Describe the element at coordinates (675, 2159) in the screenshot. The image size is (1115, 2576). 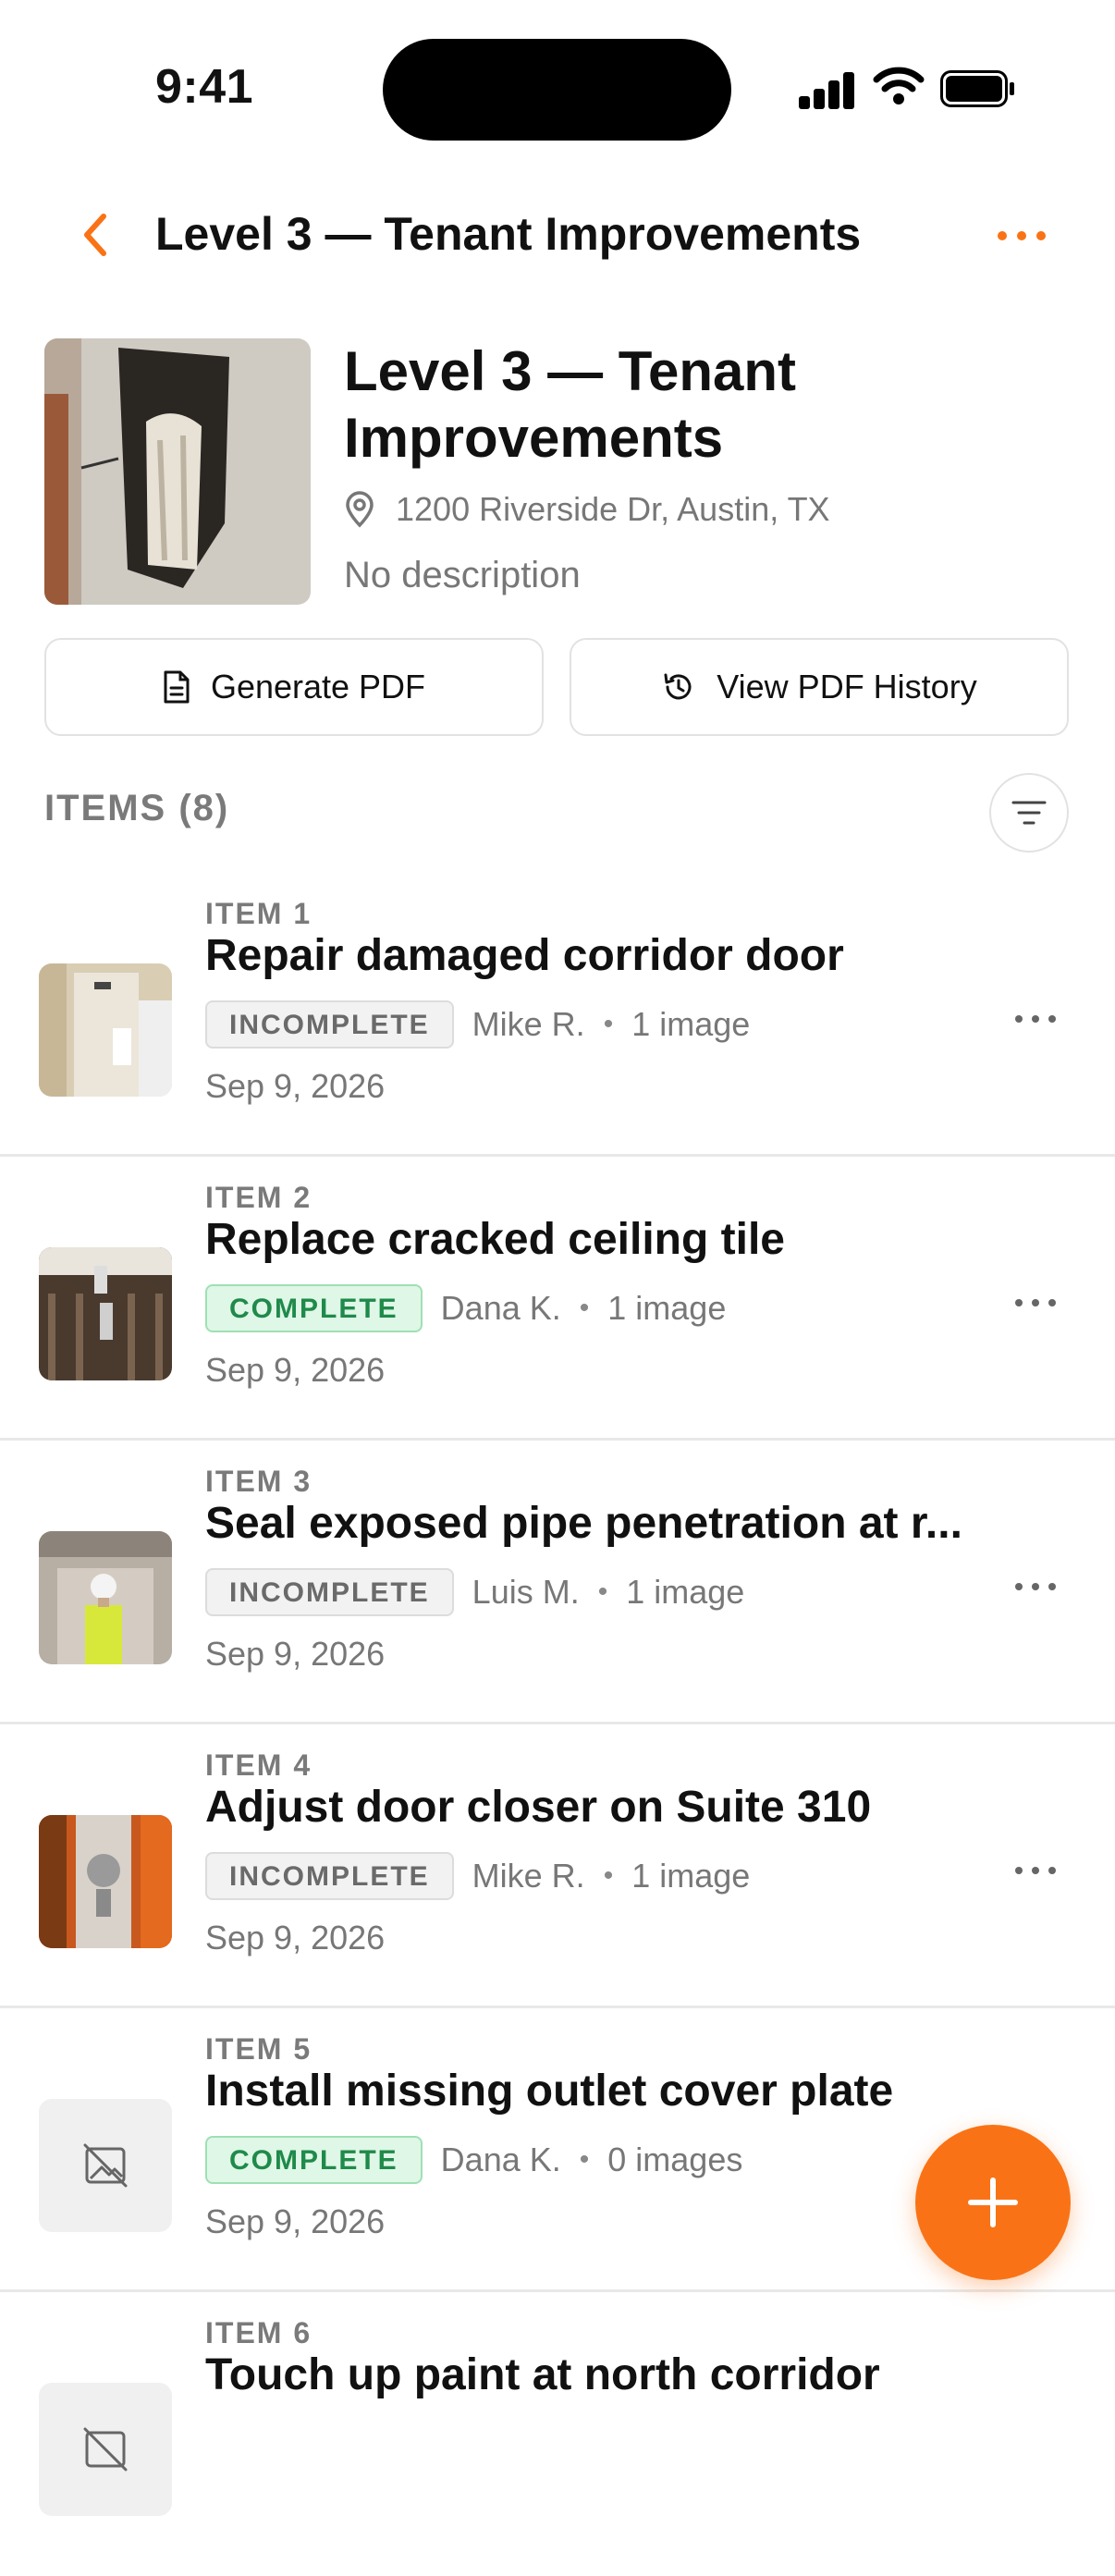
I see `item-image-count: 0 images` at that location.